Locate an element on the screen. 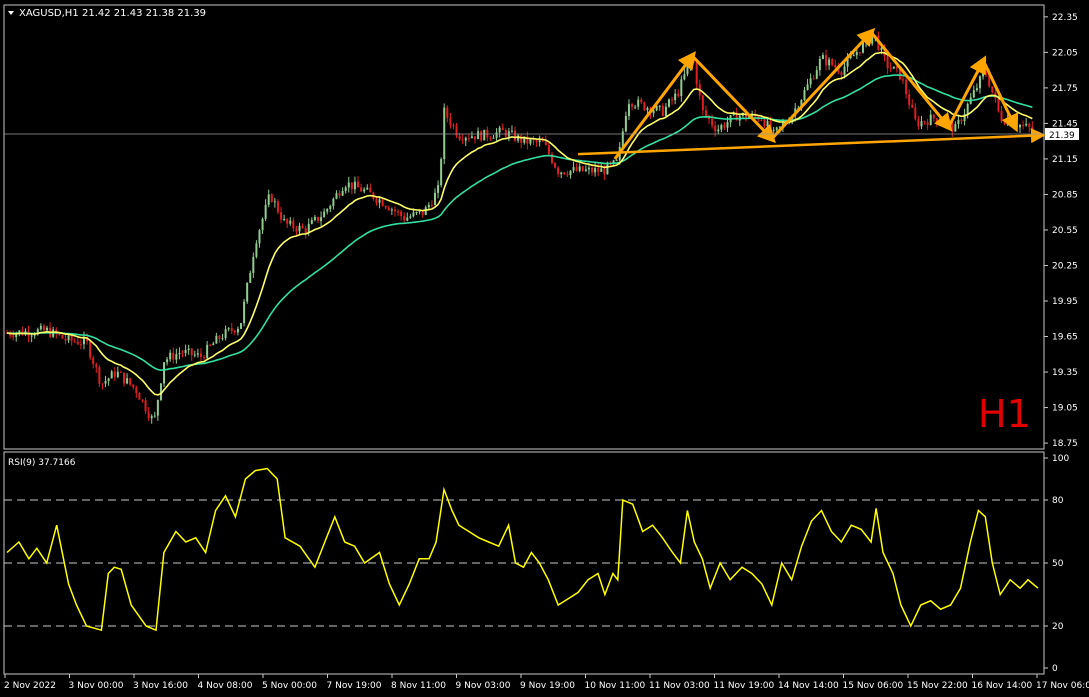 Image resolution: width=1089 pixels, height=697 pixels. time-tick-label: 15 Nov 22:00 is located at coordinates (937, 686).